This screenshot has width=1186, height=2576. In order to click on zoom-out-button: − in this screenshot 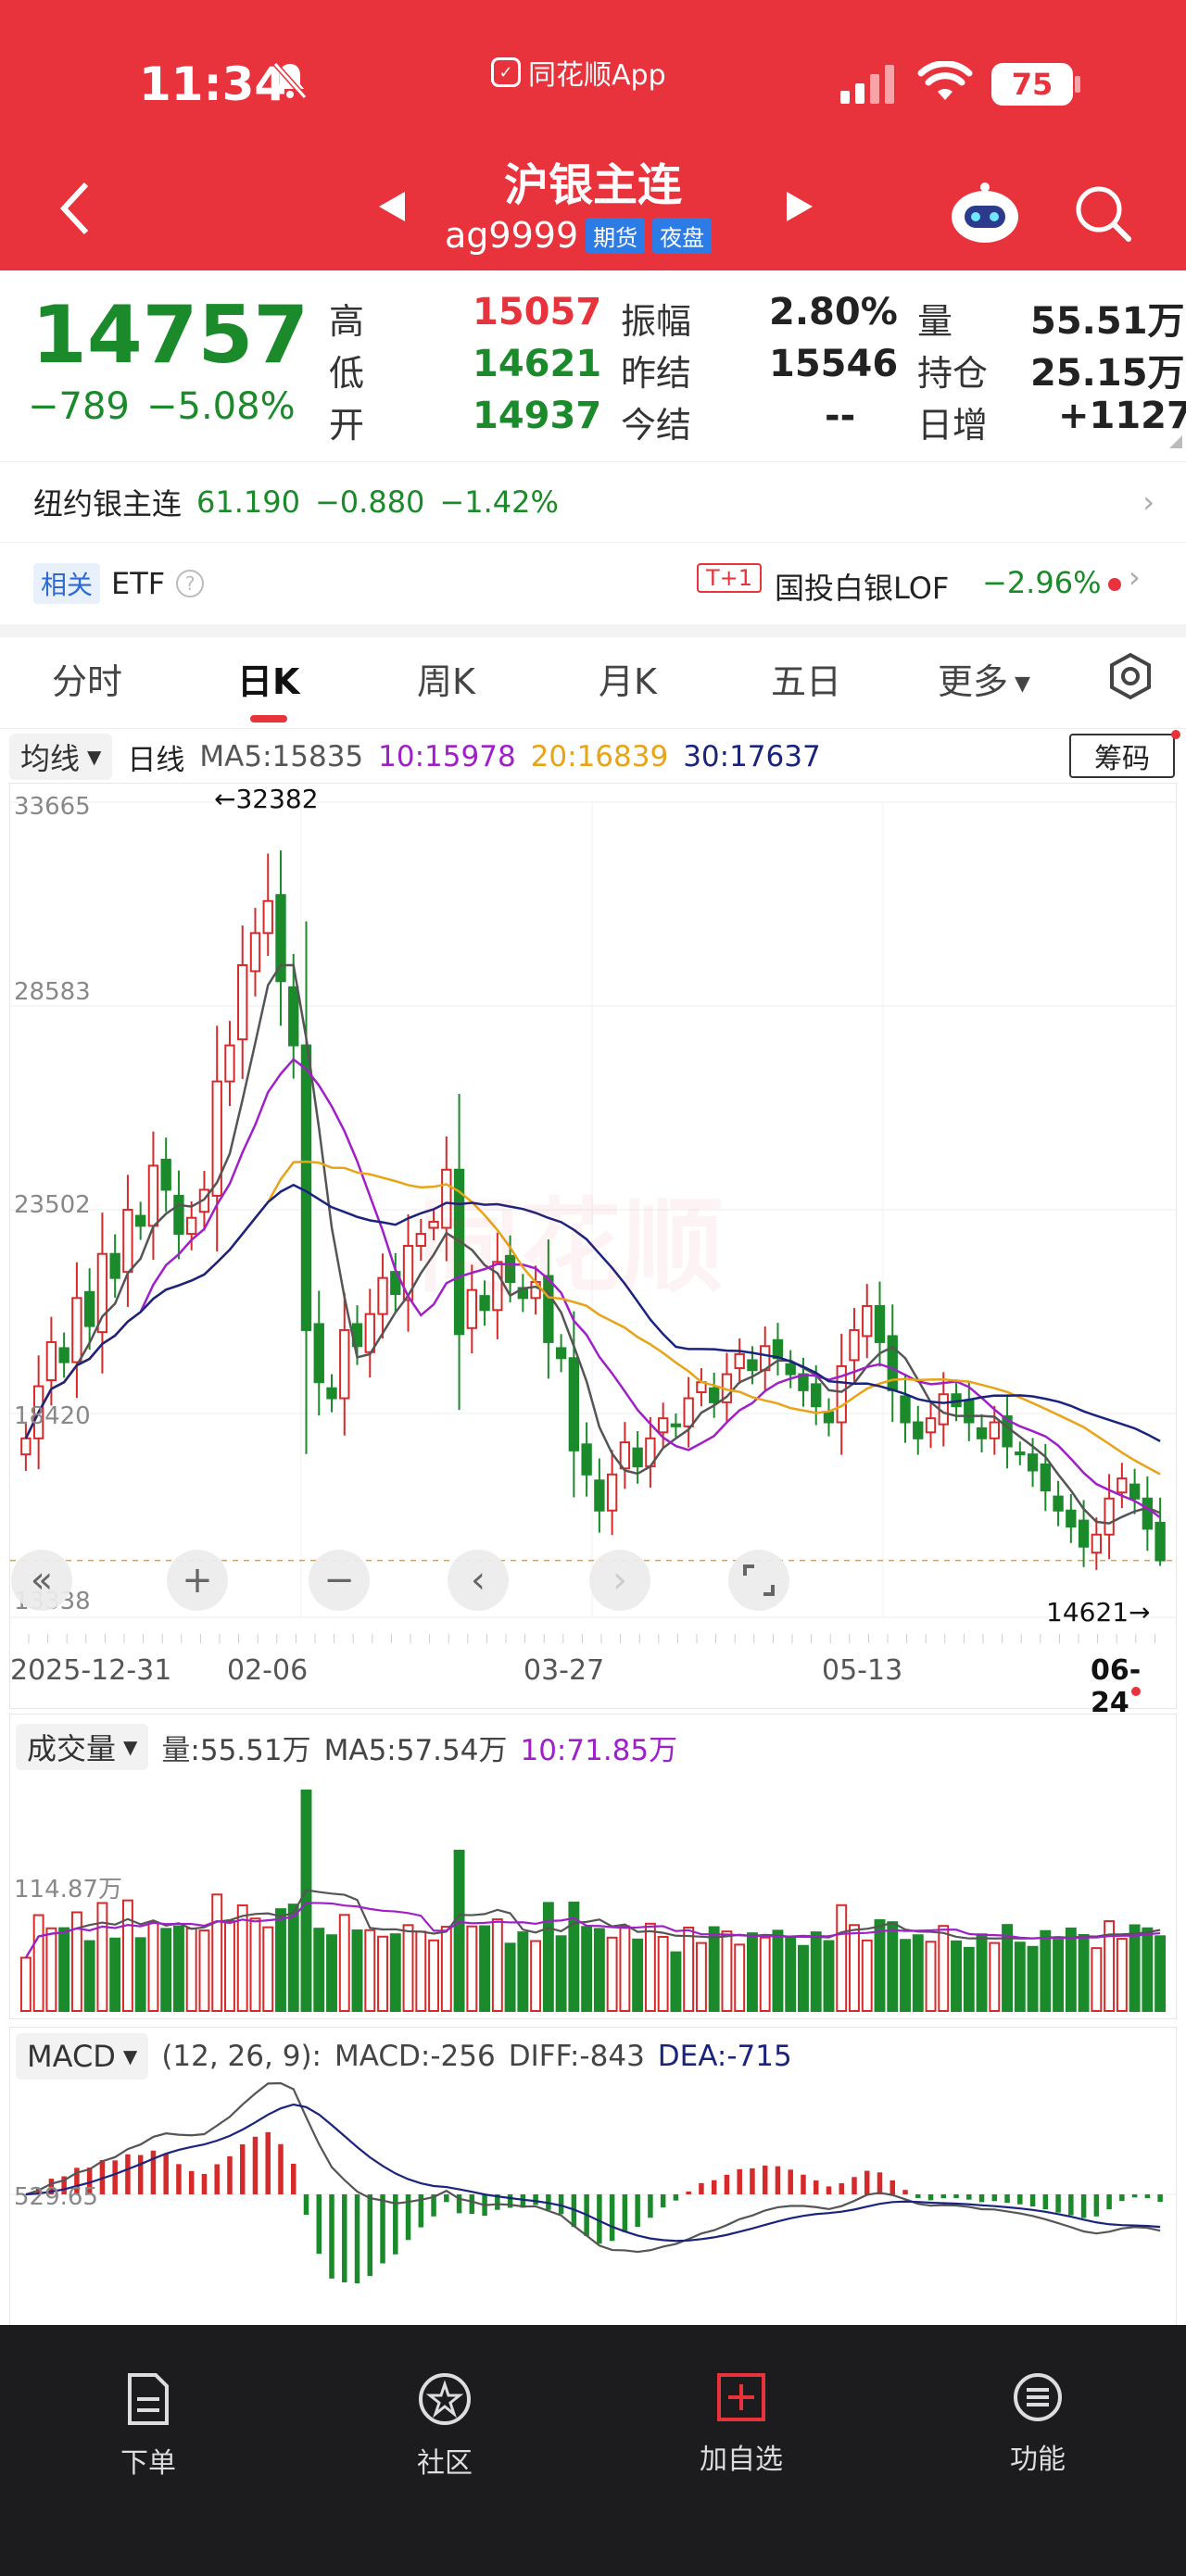, I will do `click(339, 1580)`.